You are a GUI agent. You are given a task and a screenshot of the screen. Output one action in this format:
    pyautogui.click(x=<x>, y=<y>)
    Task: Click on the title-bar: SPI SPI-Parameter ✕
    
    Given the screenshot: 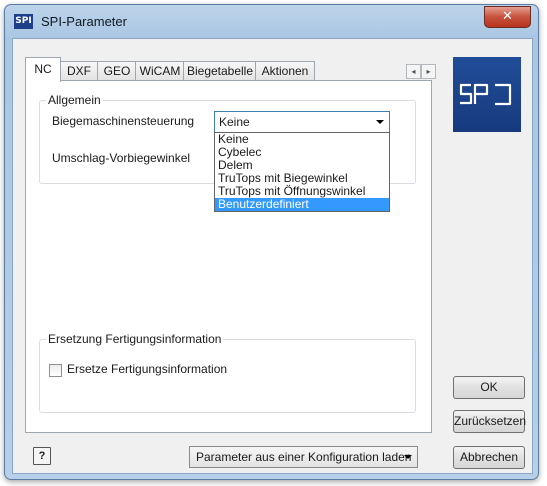 What is the action you would take?
    pyautogui.click(x=271, y=22)
    